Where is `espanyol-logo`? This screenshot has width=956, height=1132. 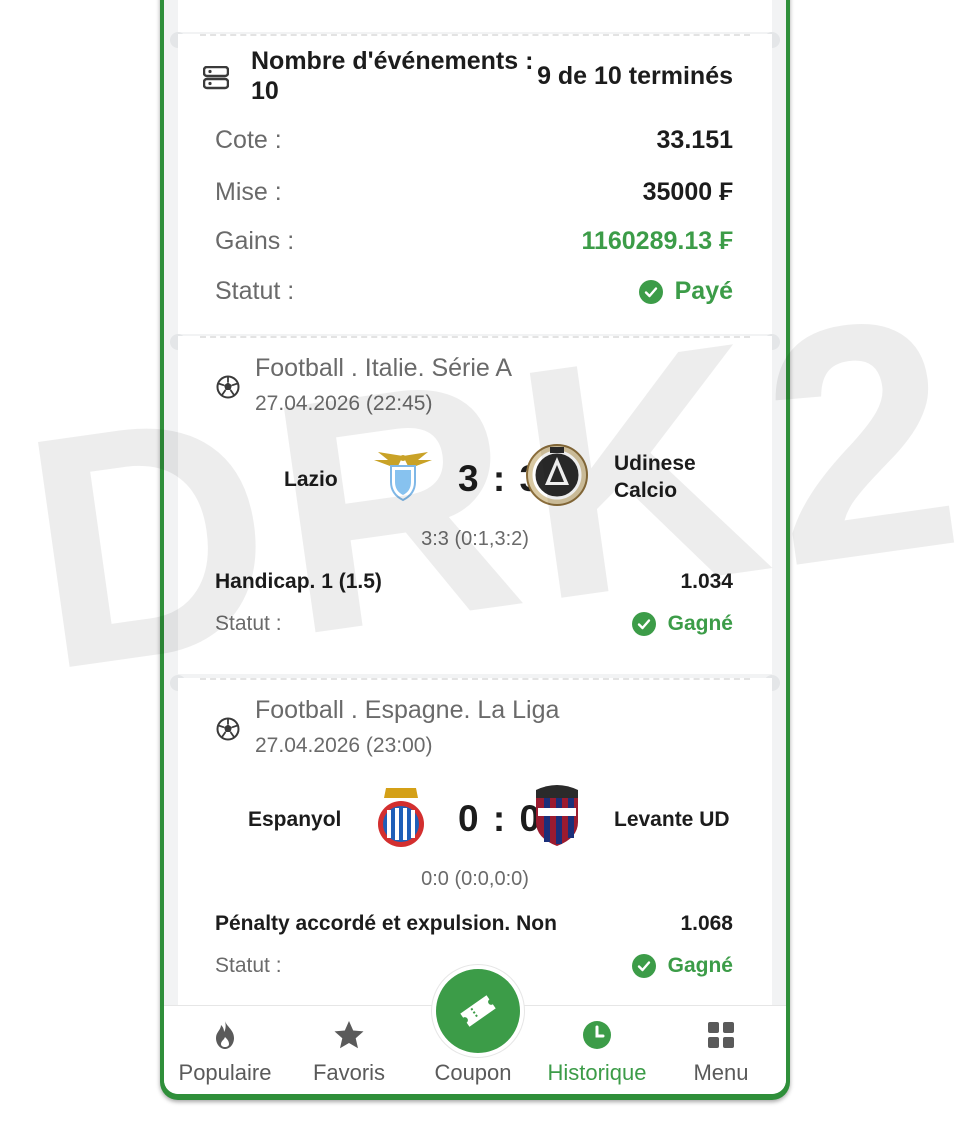 espanyol-logo is located at coordinates (401, 817).